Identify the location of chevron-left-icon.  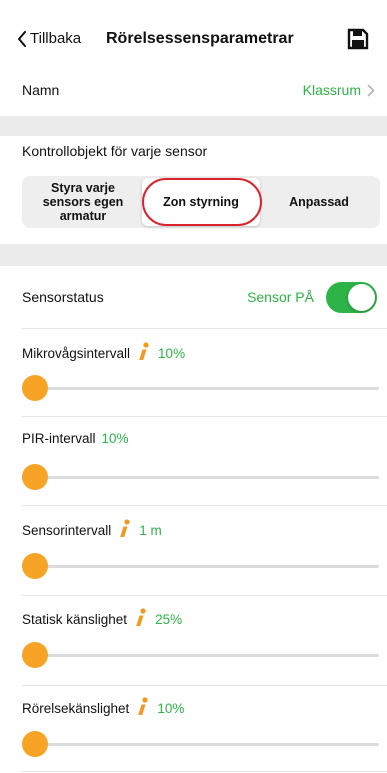
(22, 38).